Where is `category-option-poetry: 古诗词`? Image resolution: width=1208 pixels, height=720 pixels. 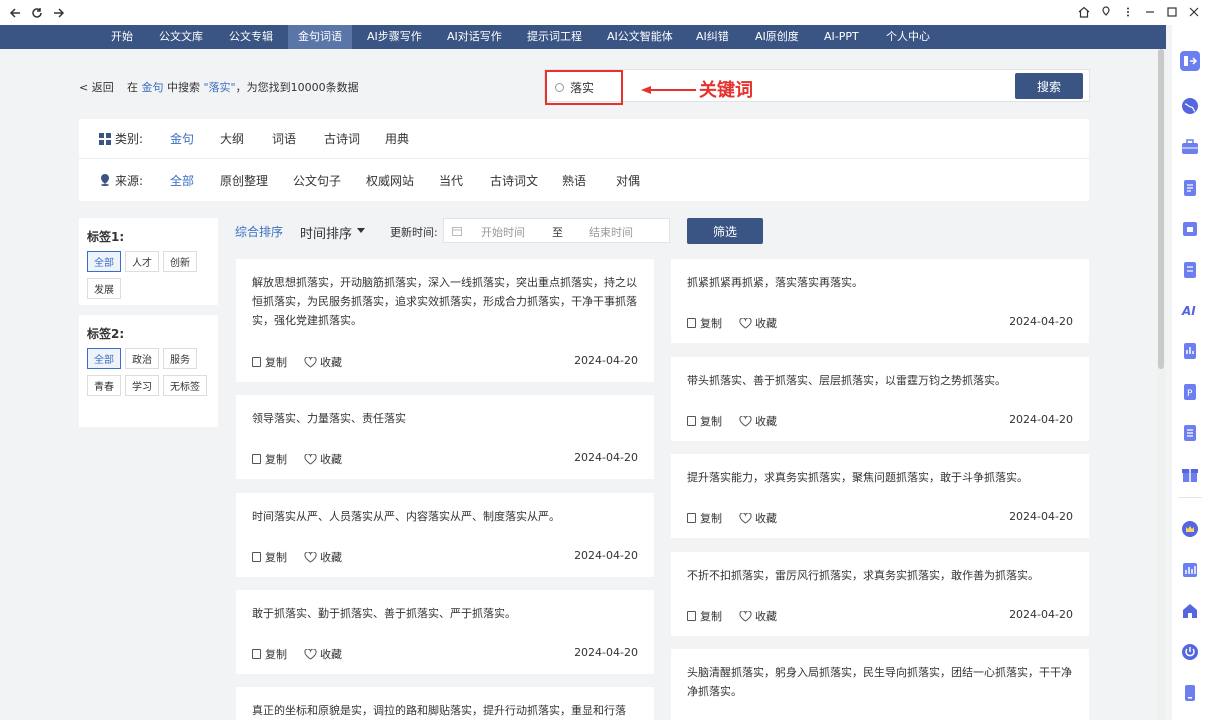 category-option-poetry: 古诗词 is located at coordinates (342, 138).